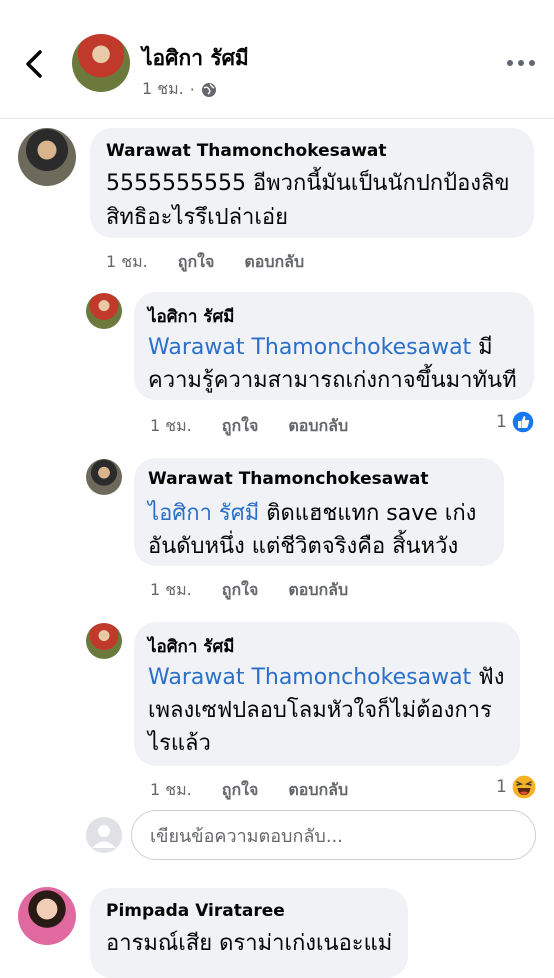  I want to click on comment-text: อารมณ์เสีย ดราม่าเก่งเนอะแม่, so click(249, 943).